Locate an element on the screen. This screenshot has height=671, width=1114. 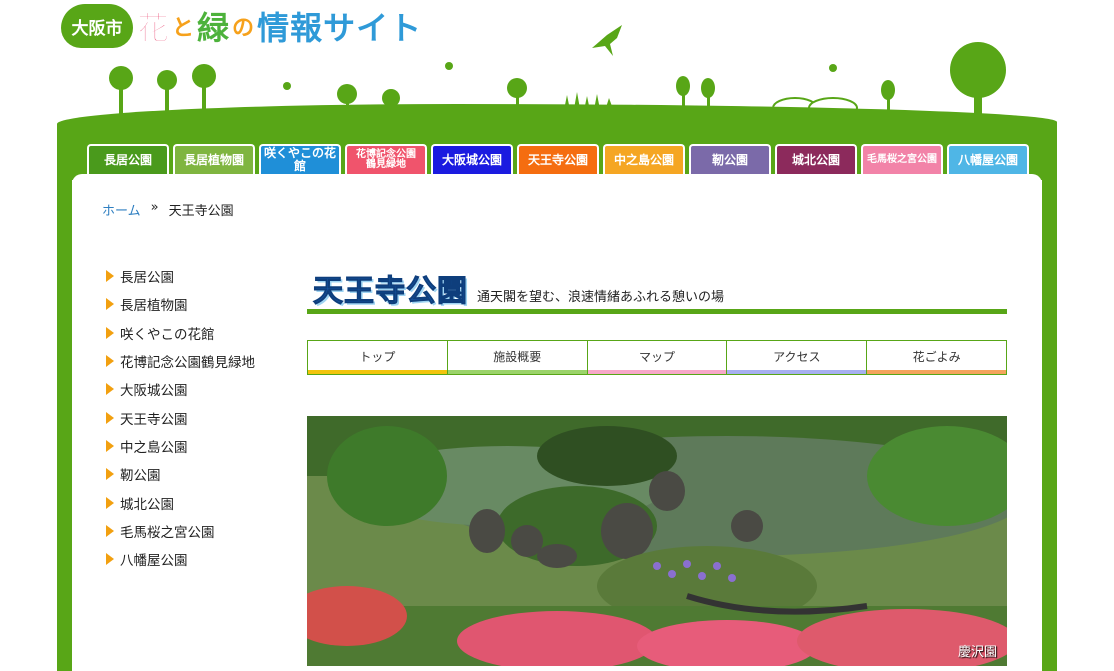
green-border-right is located at coordinates (1049, 425).